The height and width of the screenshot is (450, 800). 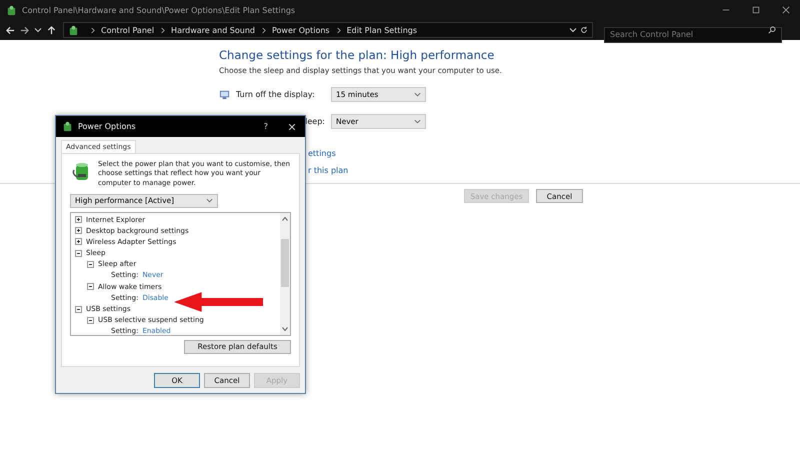 What do you see at coordinates (285, 273) in the screenshot?
I see `scrollbar` at bounding box center [285, 273].